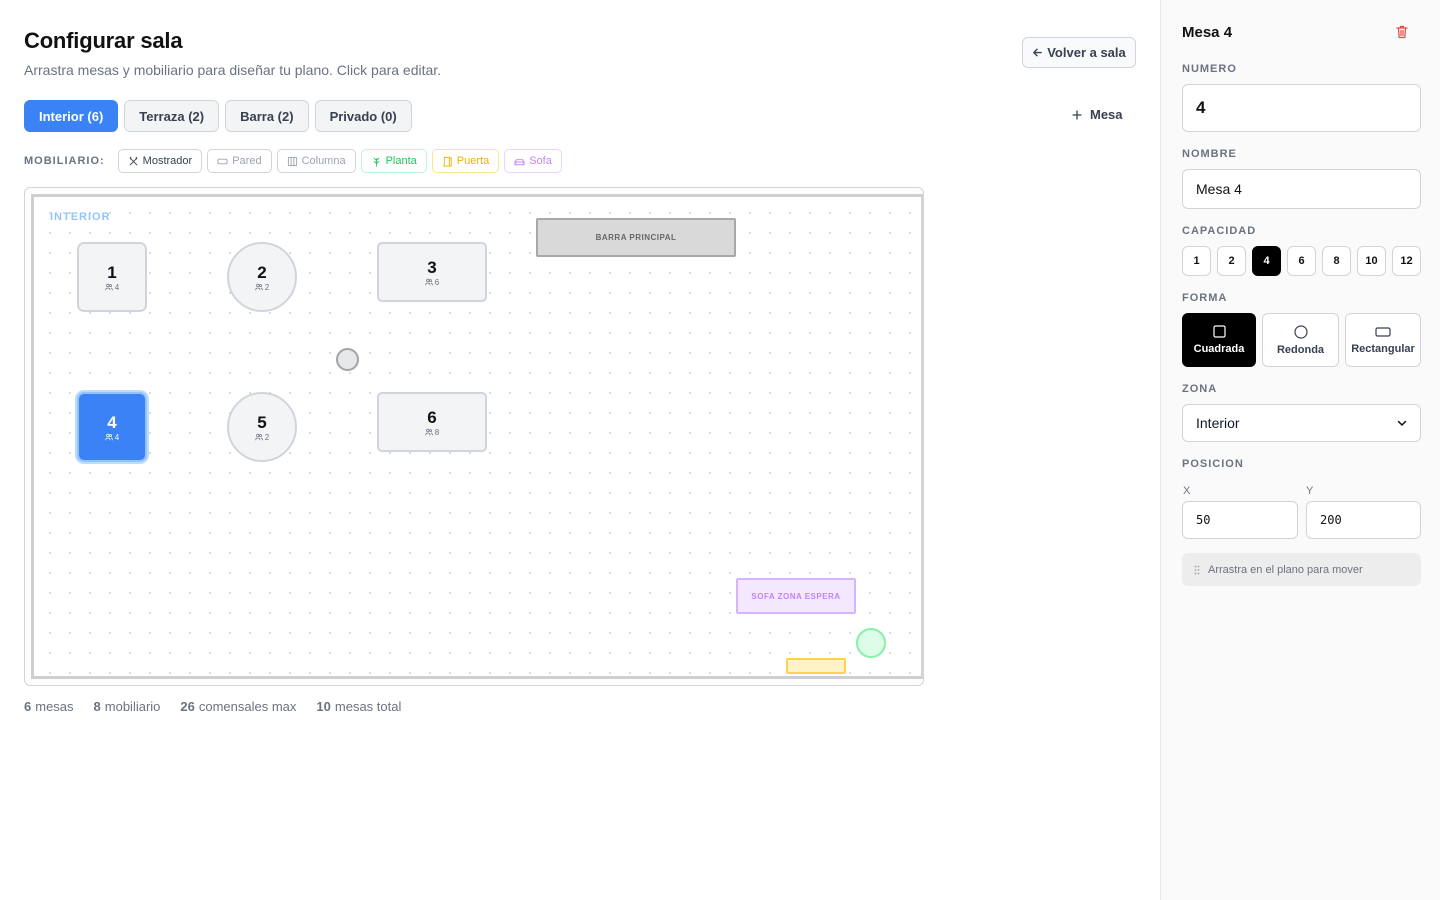 The image size is (1440, 900). What do you see at coordinates (1219, 231) in the screenshot?
I see `capacity-label: CAPACIDAD` at bounding box center [1219, 231].